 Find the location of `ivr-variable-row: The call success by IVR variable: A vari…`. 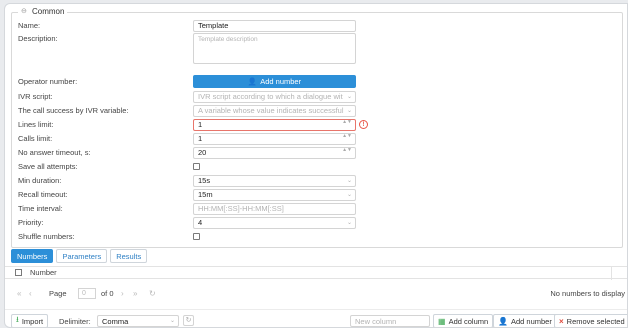

ivr-variable-row: The call success by IVR variable: A vari… is located at coordinates (187, 110).